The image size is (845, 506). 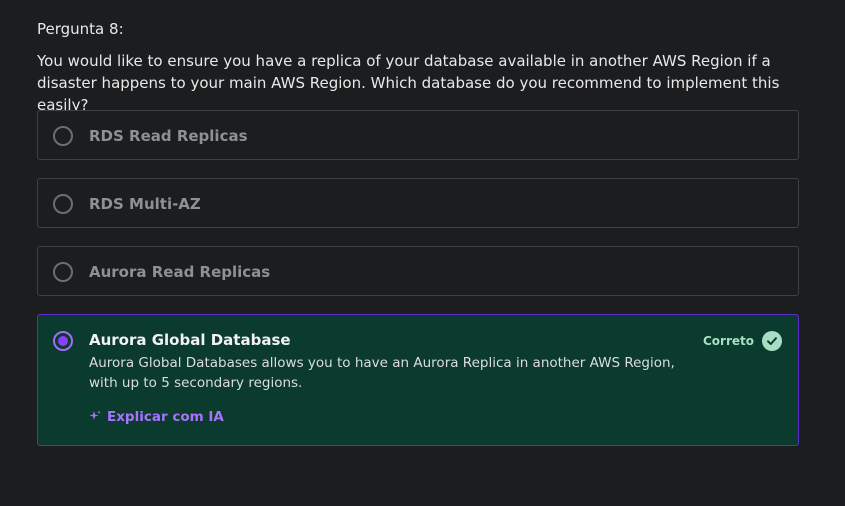 I want to click on explain-with-ai-link: Explicar com IA, so click(x=156, y=417).